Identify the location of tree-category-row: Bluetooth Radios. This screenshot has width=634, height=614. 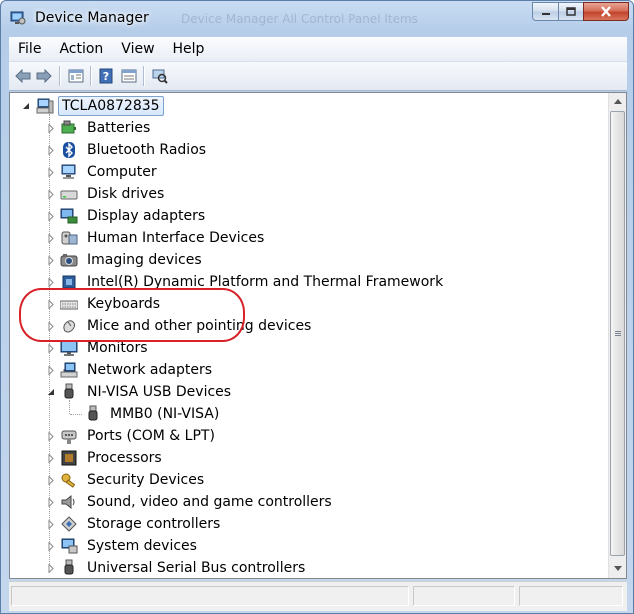
(305, 150).